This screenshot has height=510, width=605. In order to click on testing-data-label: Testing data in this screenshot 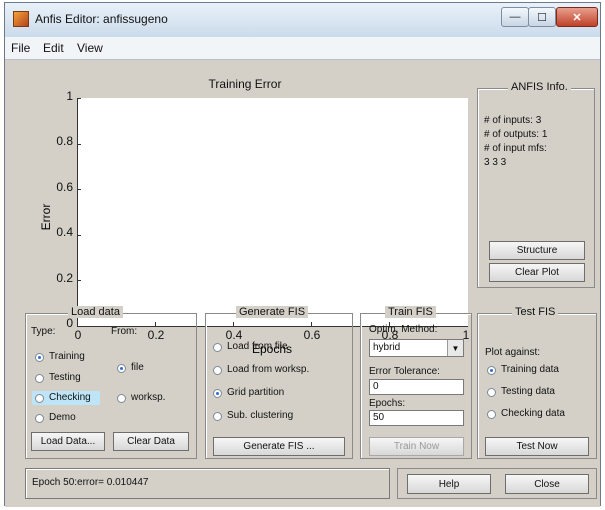, I will do `click(528, 391)`.